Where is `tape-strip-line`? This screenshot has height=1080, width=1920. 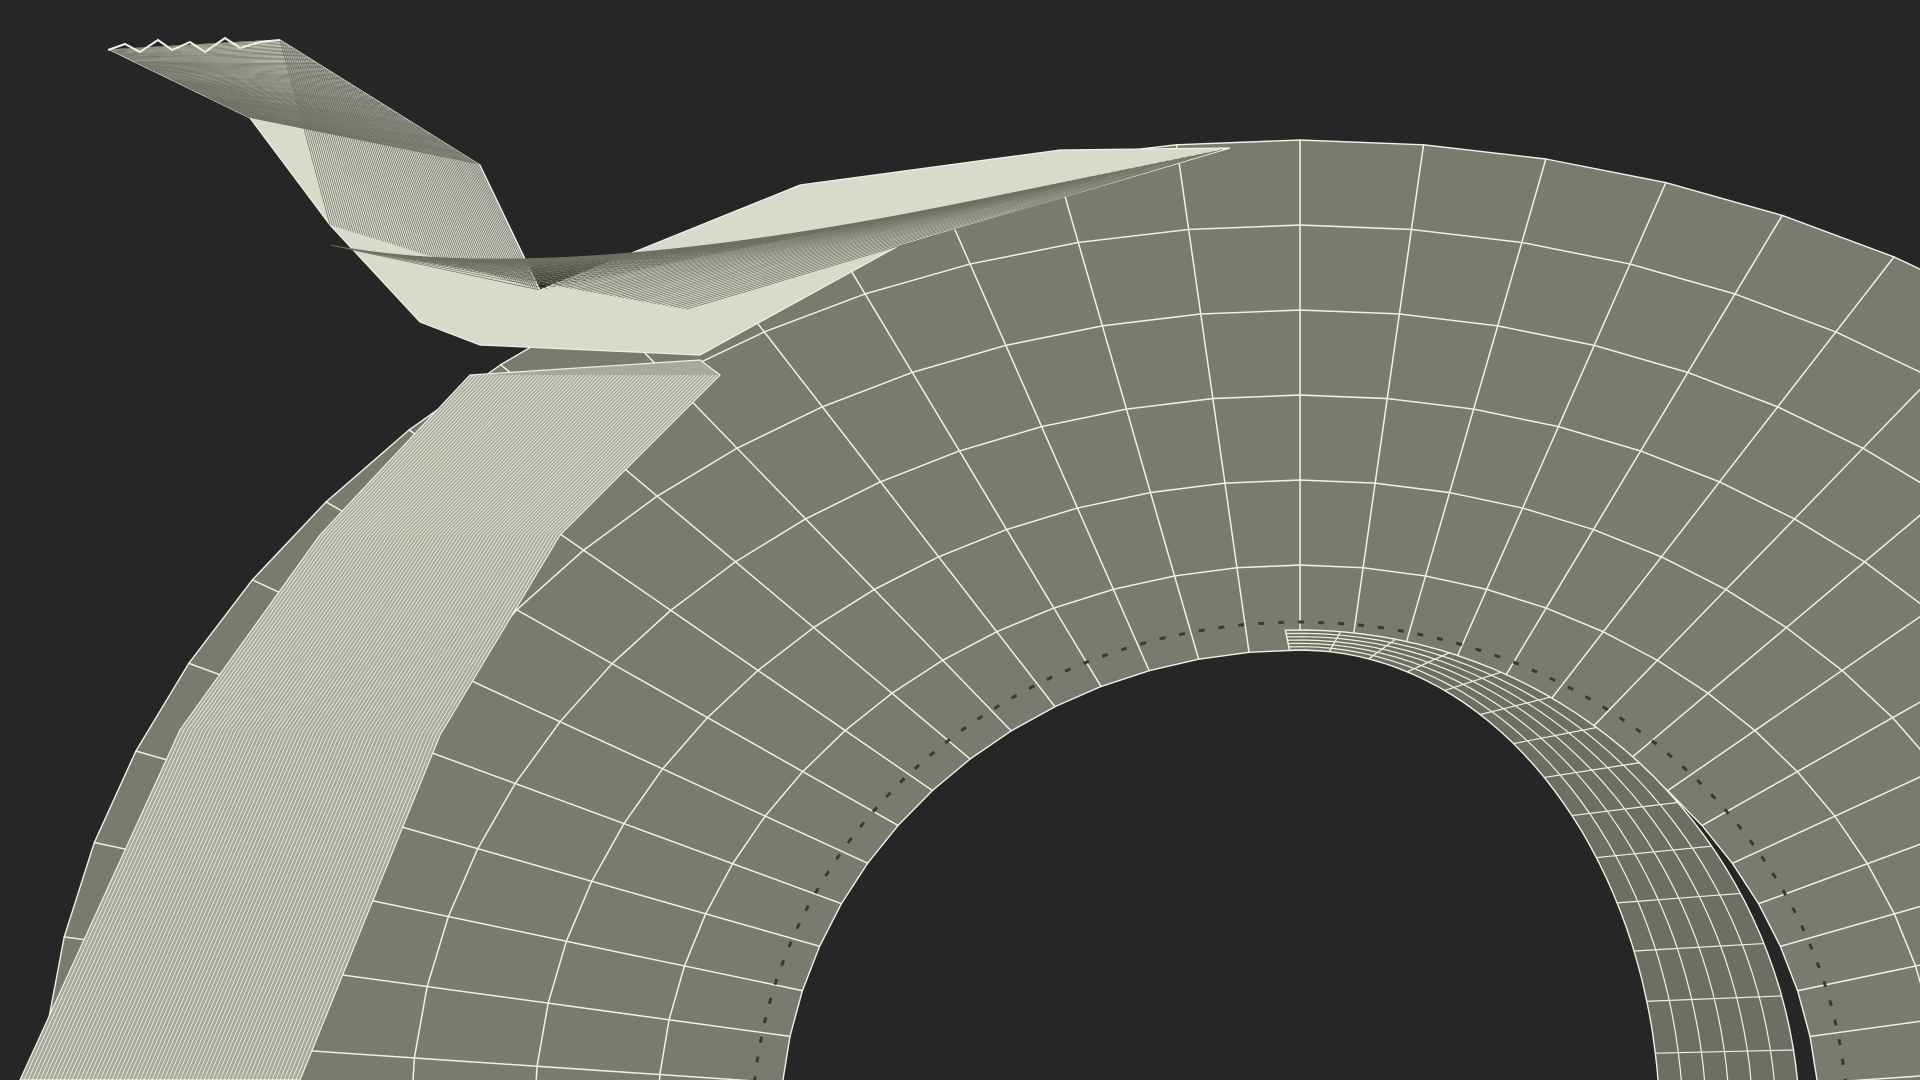 tape-strip-line is located at coordinates (223, 61).